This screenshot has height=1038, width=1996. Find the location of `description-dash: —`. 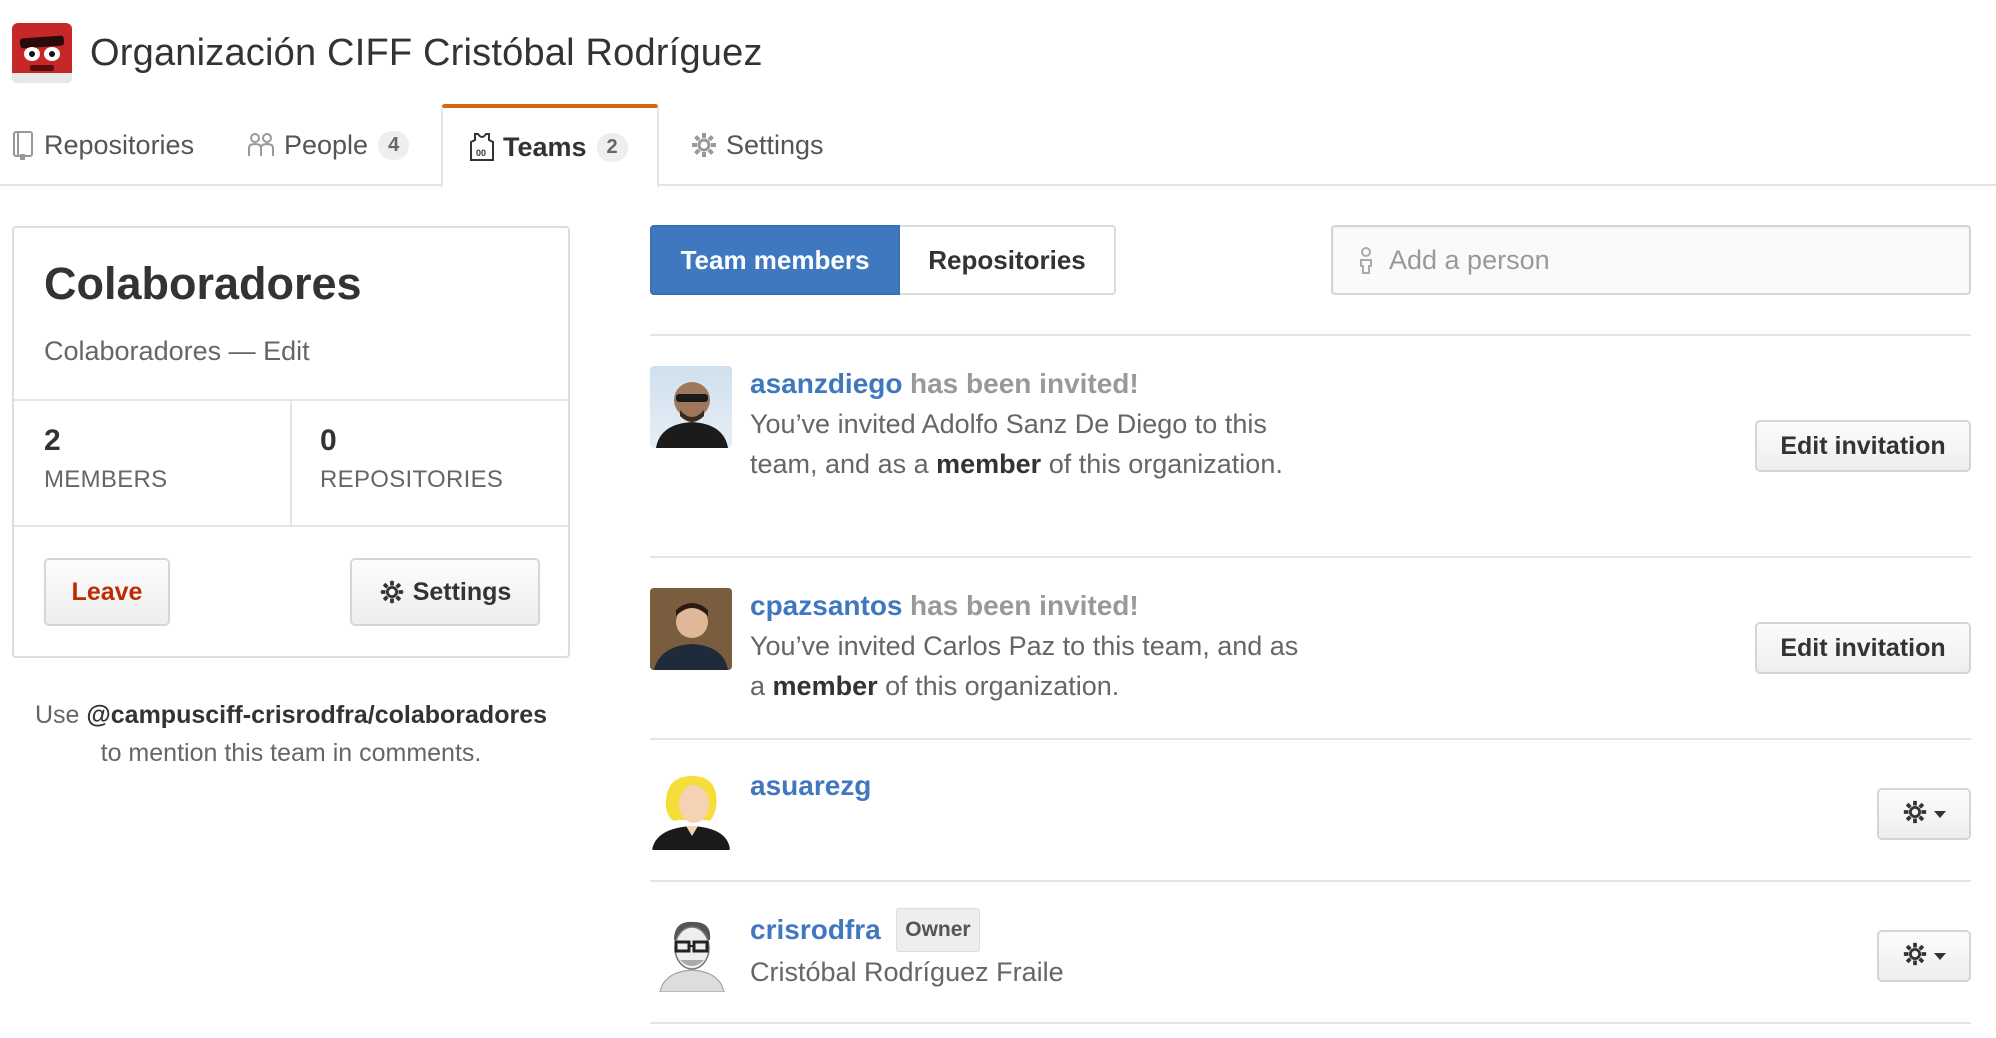

description-dash: — is located at coordinates (242, 351).